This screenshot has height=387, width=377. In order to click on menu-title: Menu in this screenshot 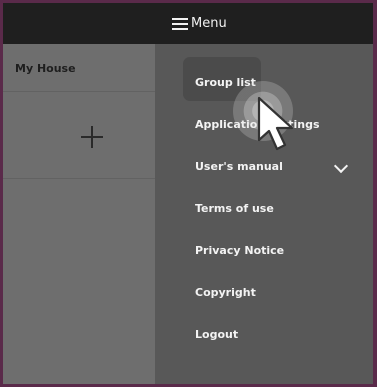, I will do `click(209, 23)`.